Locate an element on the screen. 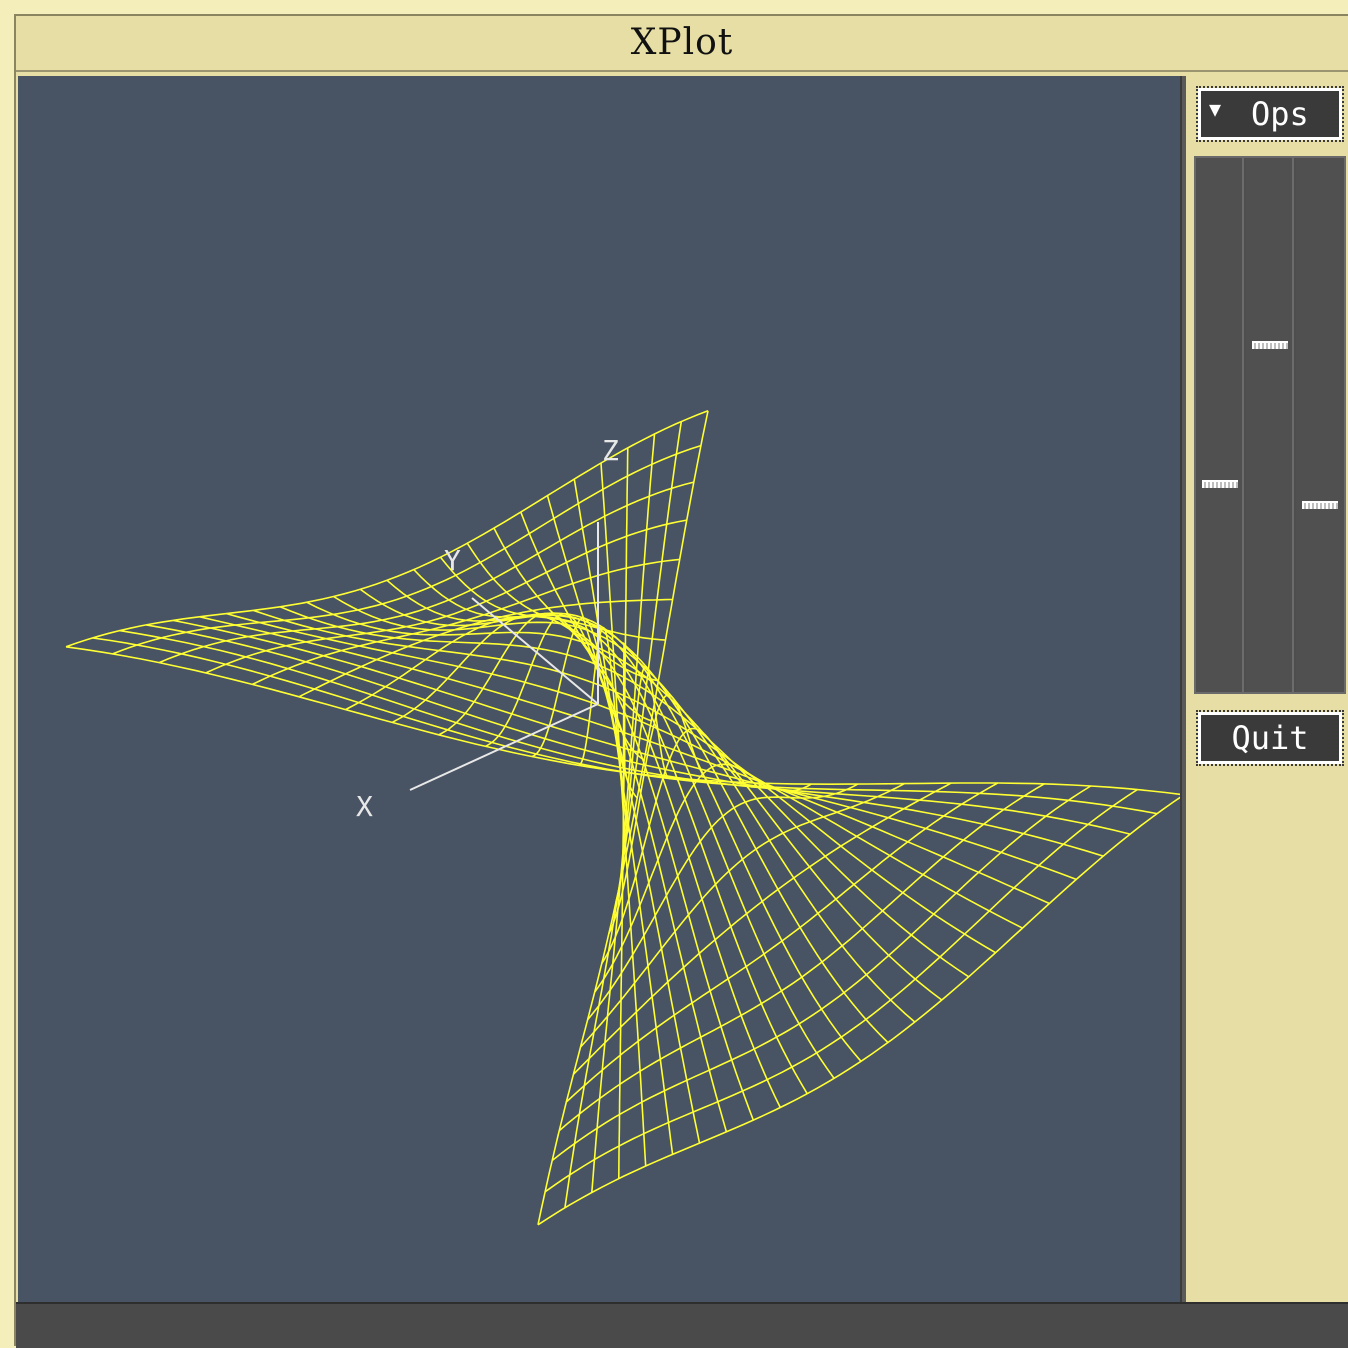 The width and height of the screenshot is (1348, 1348). slider-rotation-z is located at coordinates (1320, 425).